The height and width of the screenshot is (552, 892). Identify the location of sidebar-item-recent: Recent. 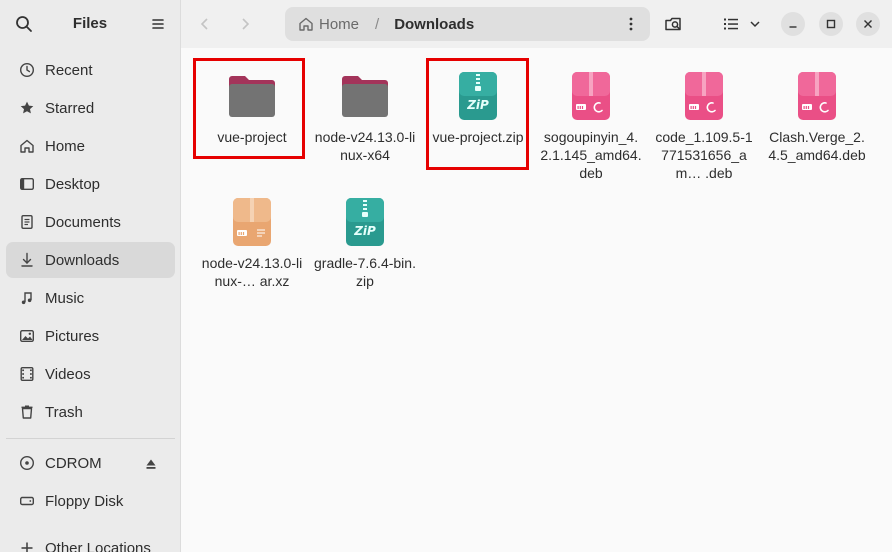
(90, 70).